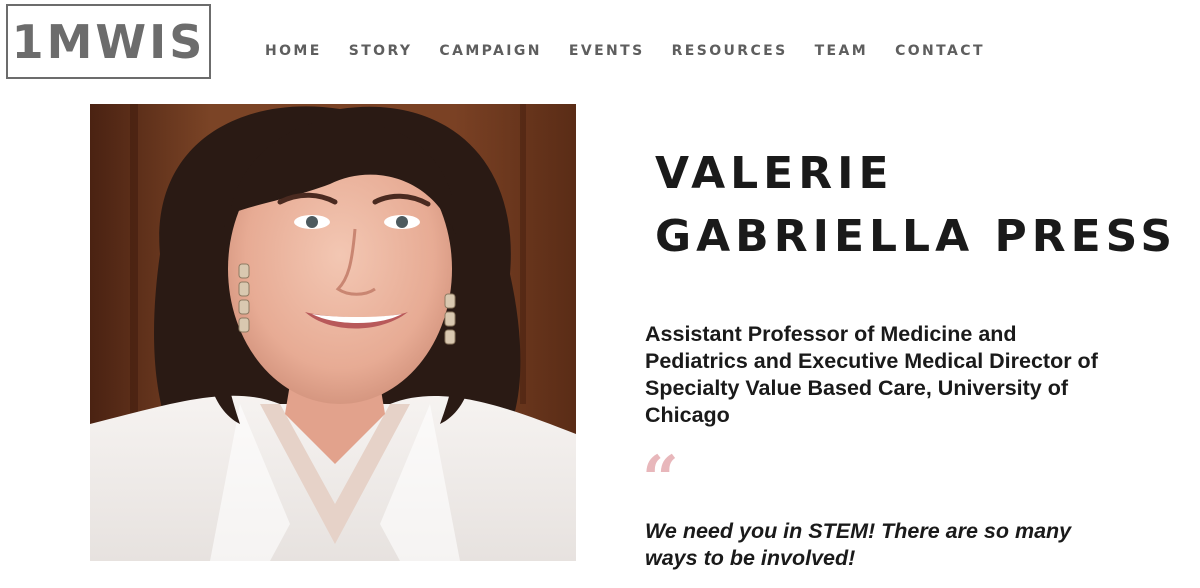 The image size is (1200, 588). Describe the element at coordinates (916, 236) in the screenshot. I see `name-line-2: GABRIELLA PRESS` at that location.